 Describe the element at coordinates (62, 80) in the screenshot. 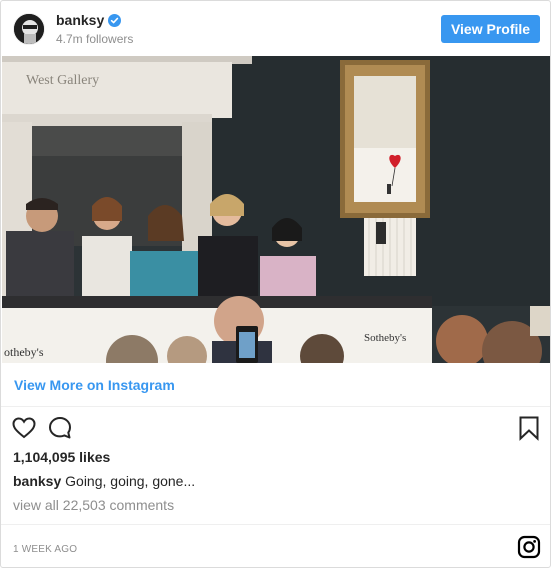

I see `wall-sign-text: West Gallery` at that location.